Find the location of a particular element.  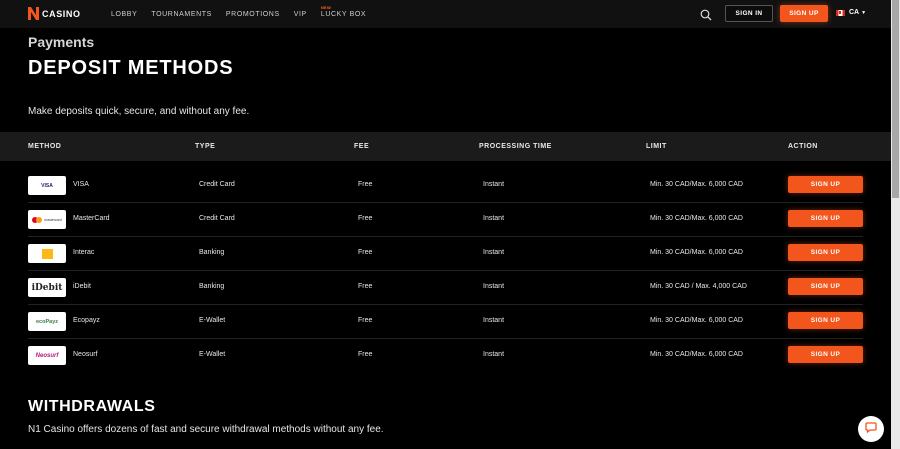

column-fee: FEE is located at coordinates (362, 146).